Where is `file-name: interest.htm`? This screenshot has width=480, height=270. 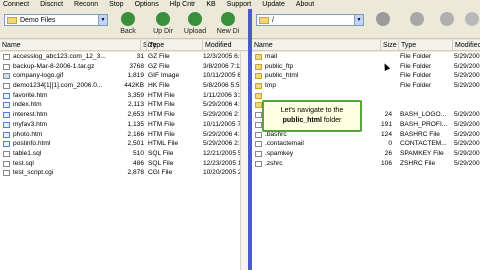 file-name: interest.htm is located at coordinates (30, 115).